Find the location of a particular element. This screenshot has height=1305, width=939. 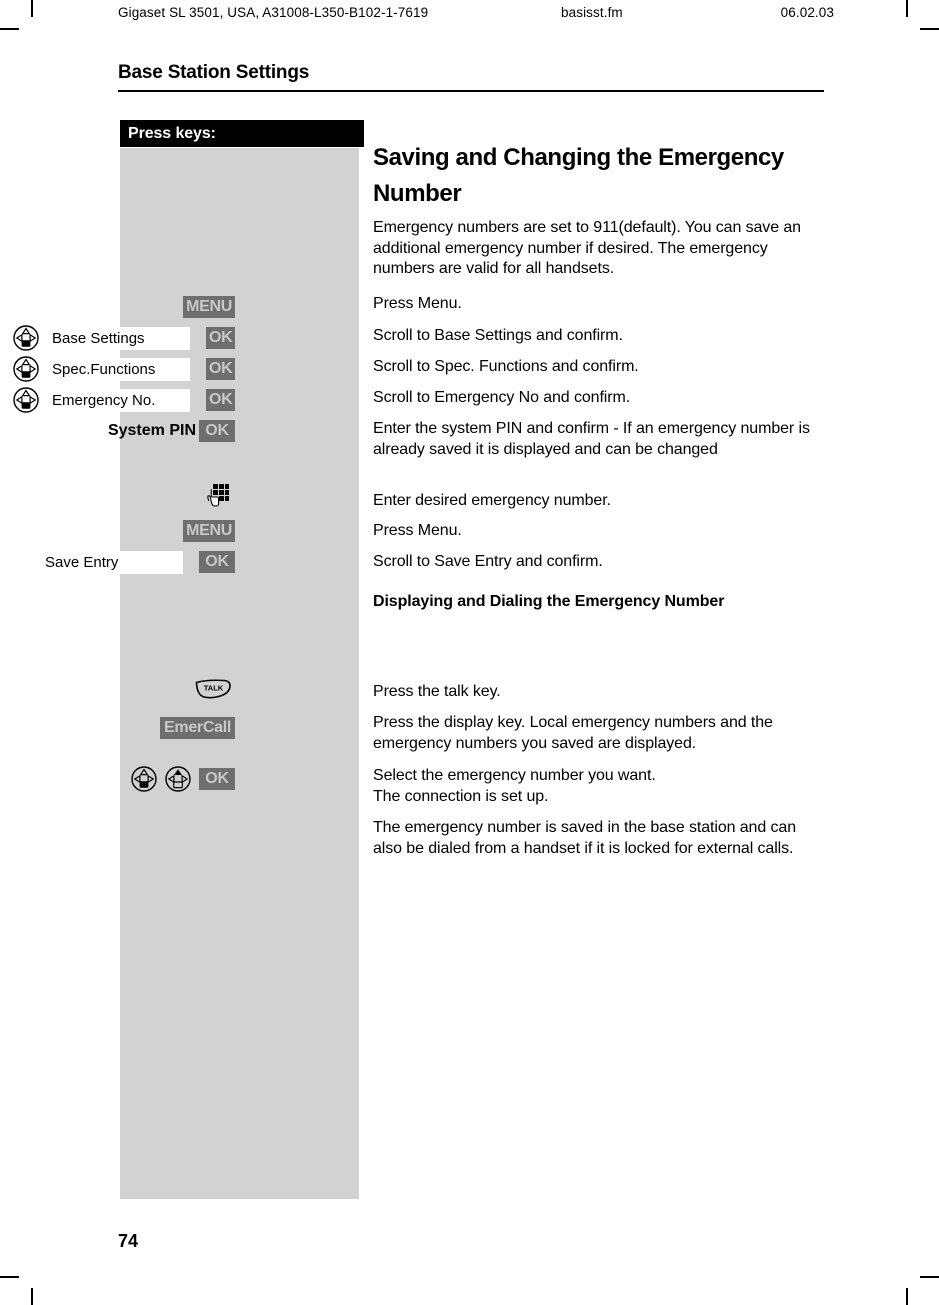

running-head-filename: basisst.fm is located at coordinates (592, 12).